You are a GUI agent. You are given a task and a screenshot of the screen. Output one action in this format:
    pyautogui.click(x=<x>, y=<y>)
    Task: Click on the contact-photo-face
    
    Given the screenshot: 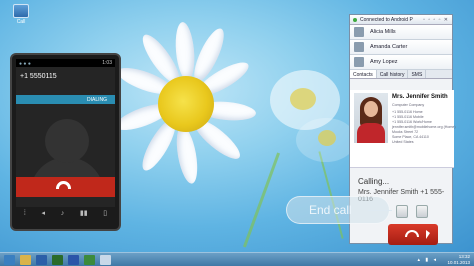 What is the action you would take?
    pyautogui.click(x=371, y=109)
    